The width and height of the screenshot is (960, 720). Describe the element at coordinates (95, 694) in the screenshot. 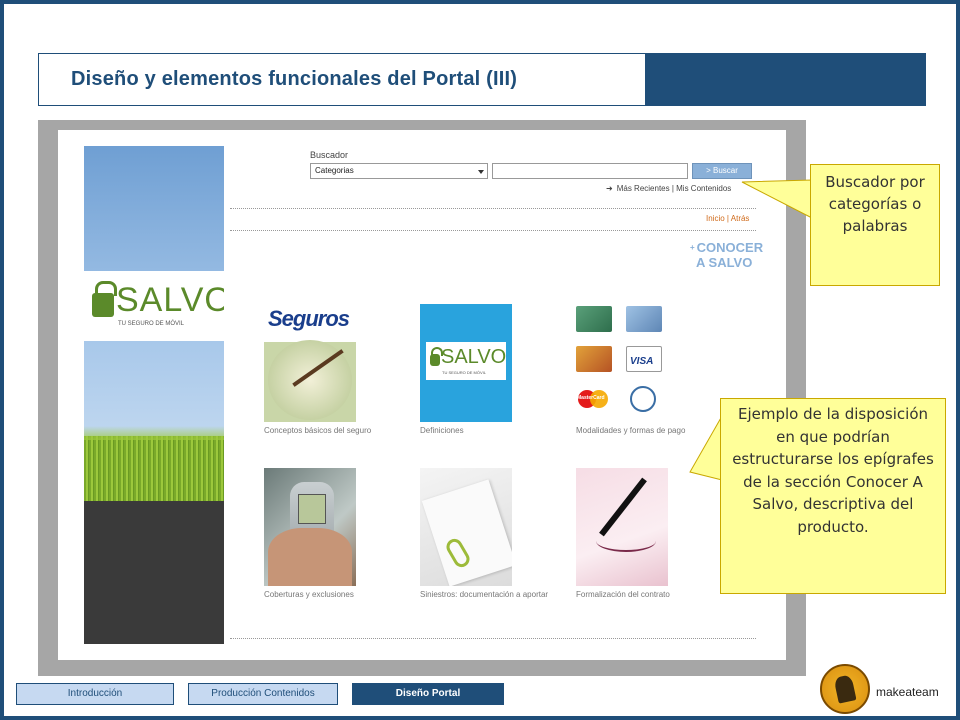

I see `tab-introduccion: Introducción` at that location.